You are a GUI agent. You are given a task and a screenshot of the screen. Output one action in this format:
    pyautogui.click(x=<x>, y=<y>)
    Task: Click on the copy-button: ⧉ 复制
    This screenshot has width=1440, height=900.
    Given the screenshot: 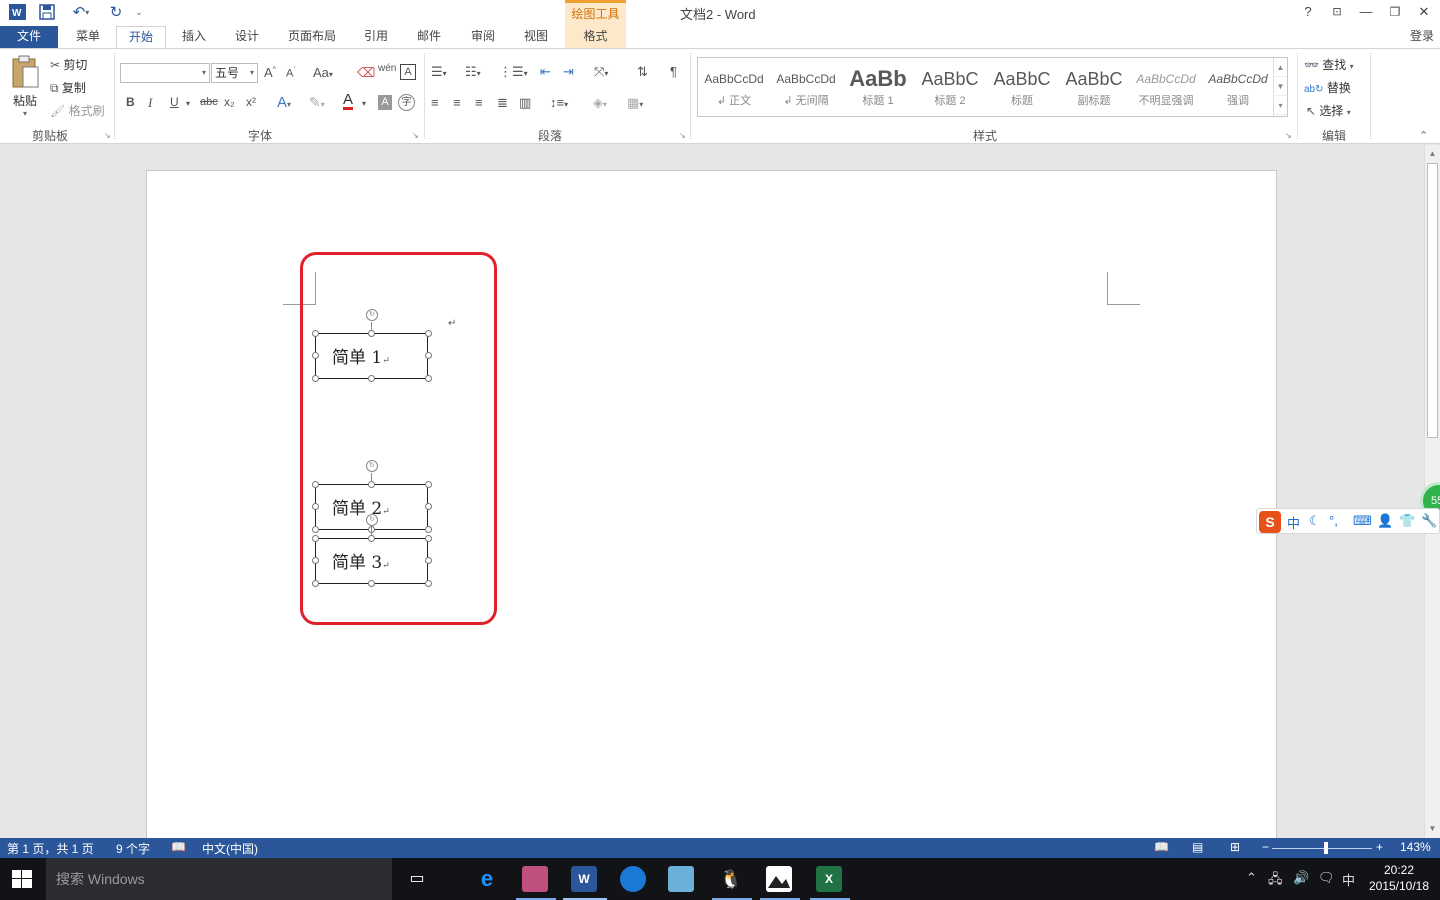 What is the action you would take?
    pyautogui.click(x=68, y=87)
    